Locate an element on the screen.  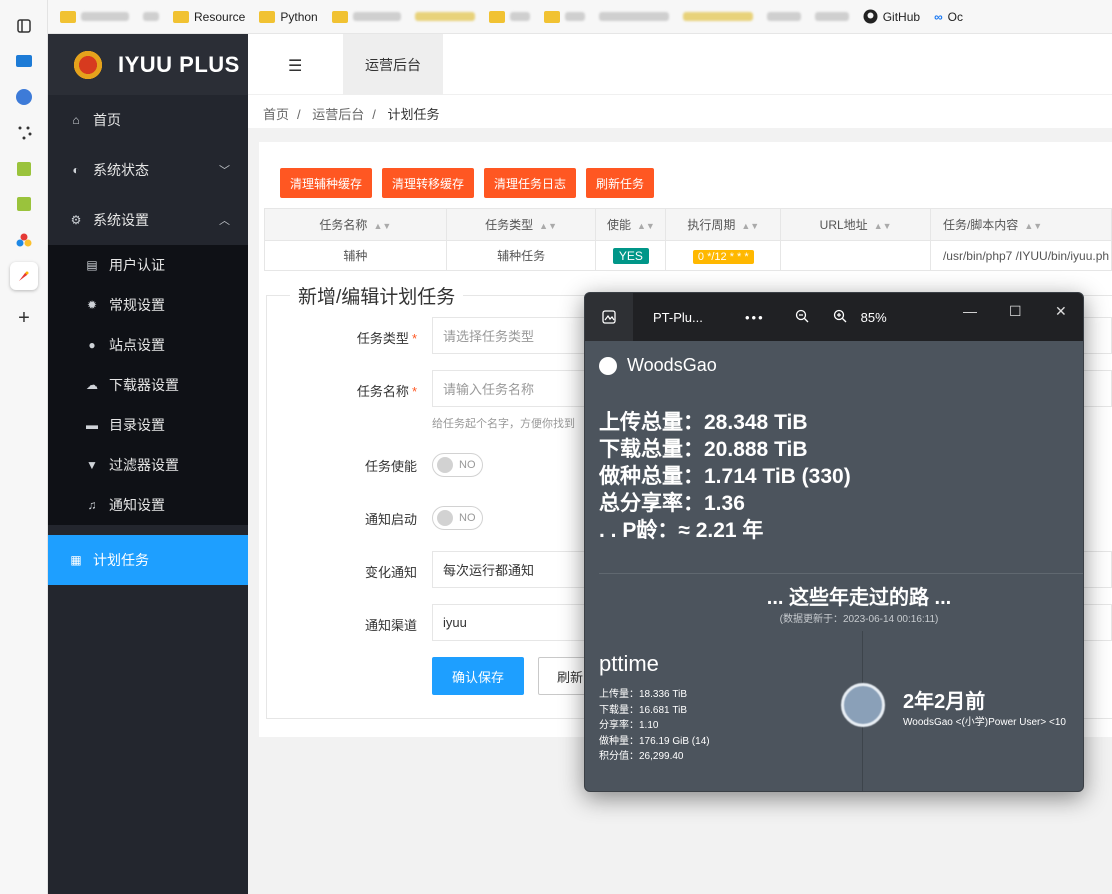
globe-icon: ● is located at coordinates (92, 345).